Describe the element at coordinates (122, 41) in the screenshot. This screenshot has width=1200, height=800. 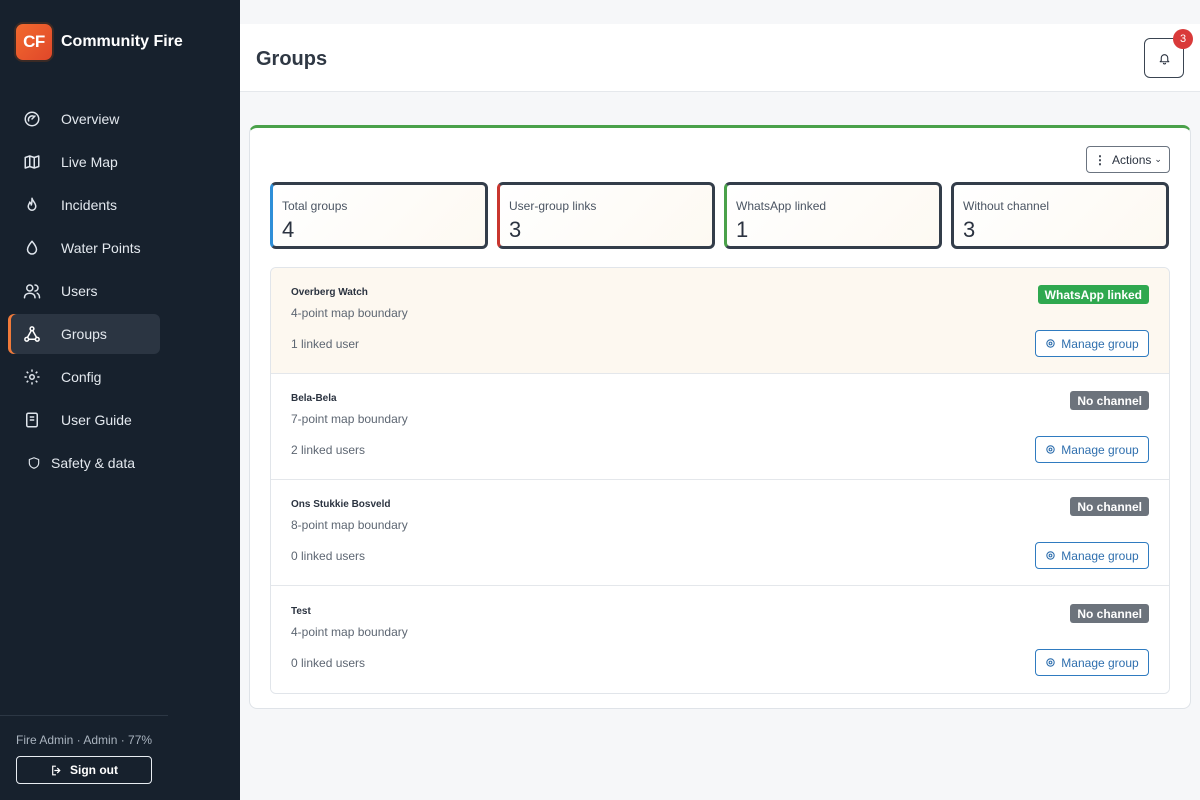
I see `app-name: Community Fire` at that location.